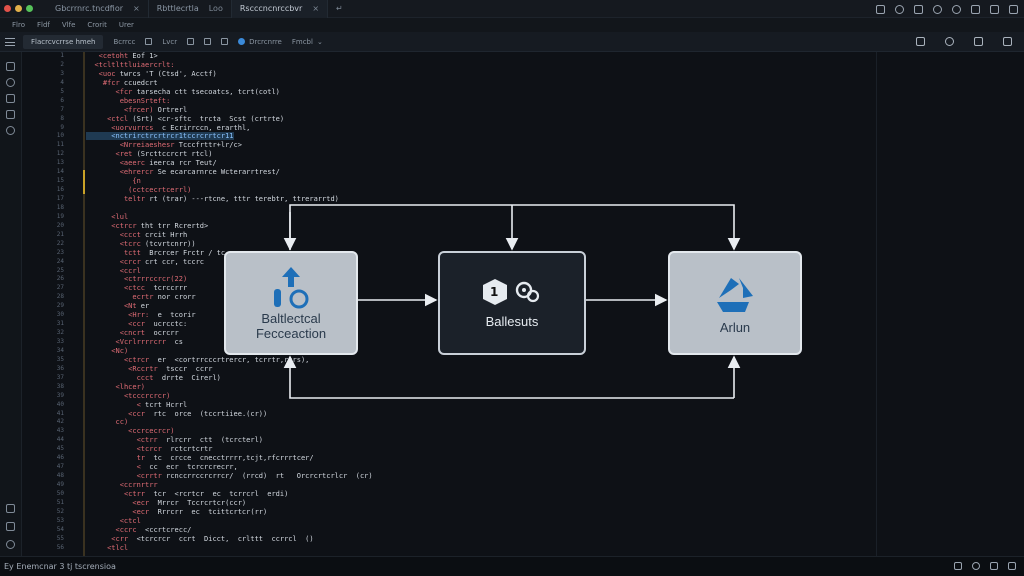  Describe the element at coordinates (122, 422) in the screenshot. I see `code-line: cc)` at that location.